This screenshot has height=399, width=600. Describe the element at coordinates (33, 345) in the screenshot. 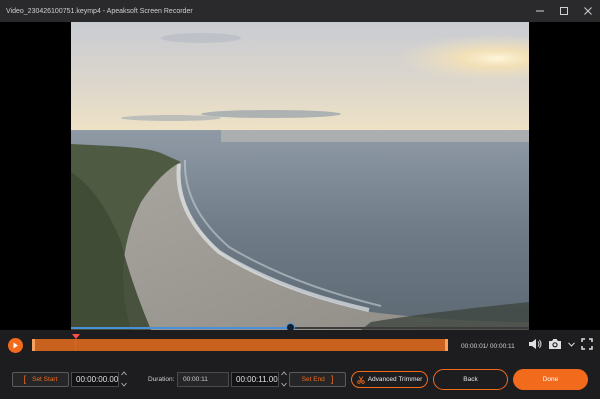

I see `trim-start-handle` at that location.